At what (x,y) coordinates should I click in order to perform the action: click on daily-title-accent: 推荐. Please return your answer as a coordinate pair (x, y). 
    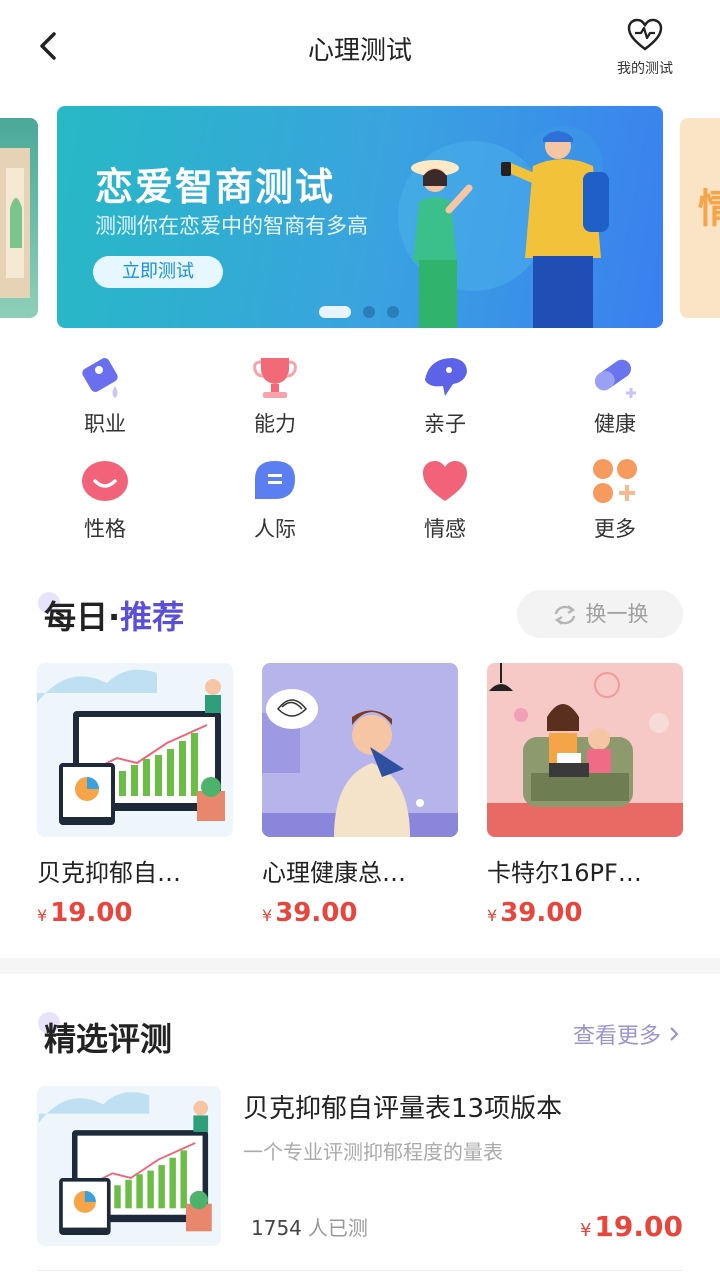
    Looking at the image, I should click on (152, 617).